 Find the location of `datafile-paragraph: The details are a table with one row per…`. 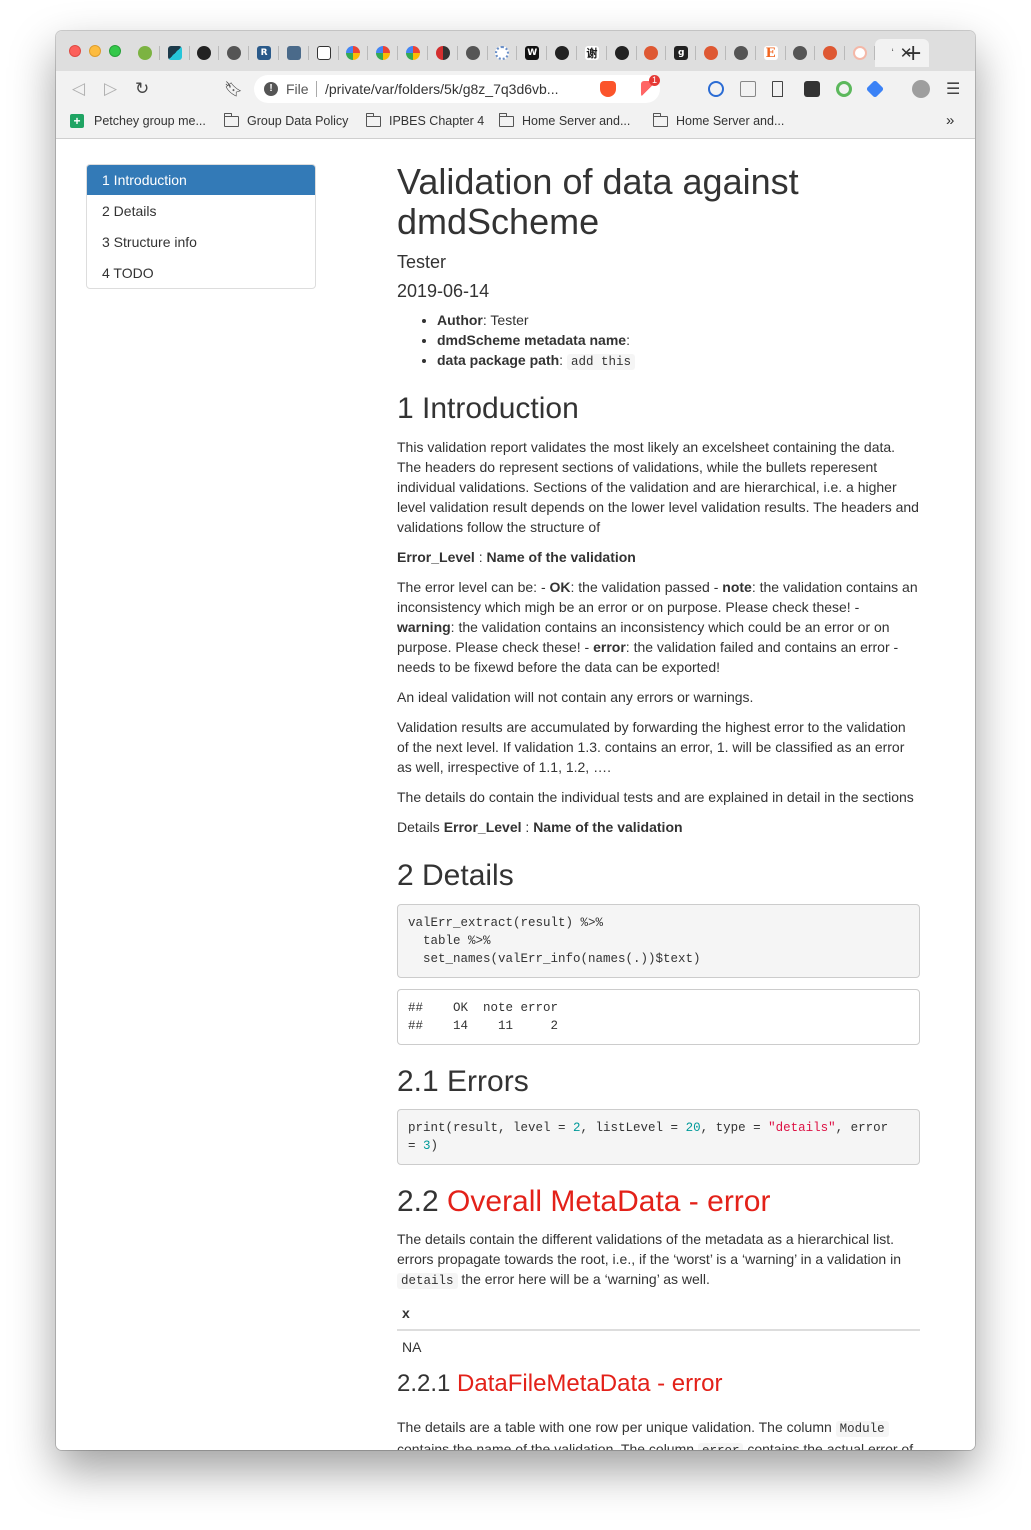

datafile-paragraph: The details are a table with one row per… is located at coordinates (658, 1433).